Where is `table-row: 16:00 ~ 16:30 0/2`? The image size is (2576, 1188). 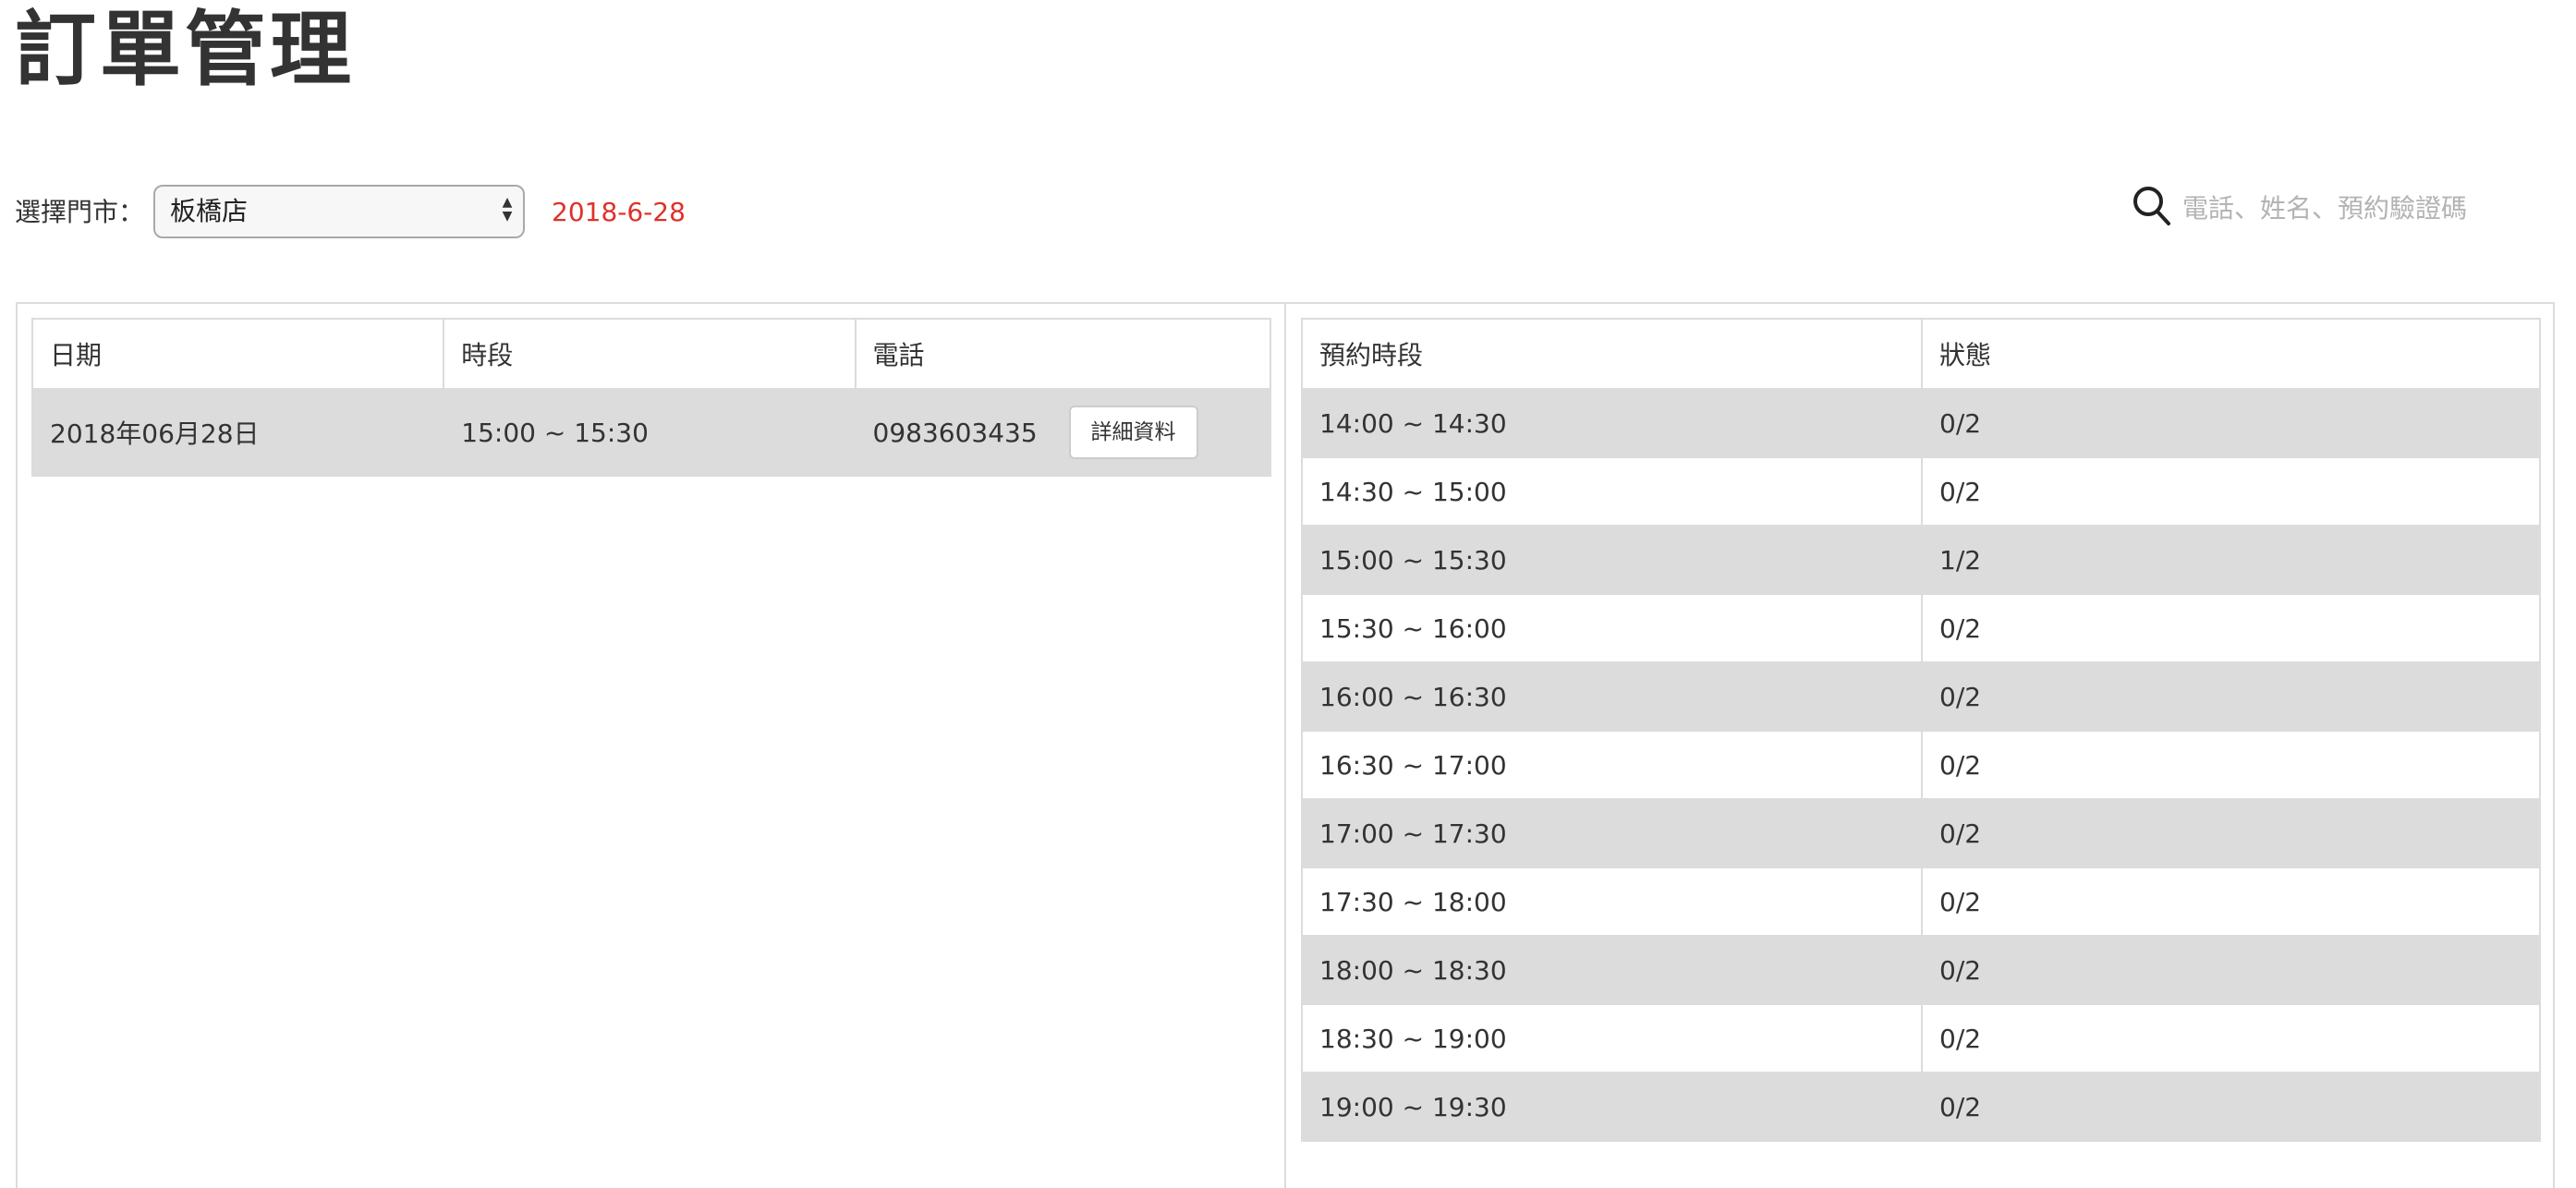
table-row: 16:00 ~ 16:30 0/2 is located at coordinates (1920, 696).